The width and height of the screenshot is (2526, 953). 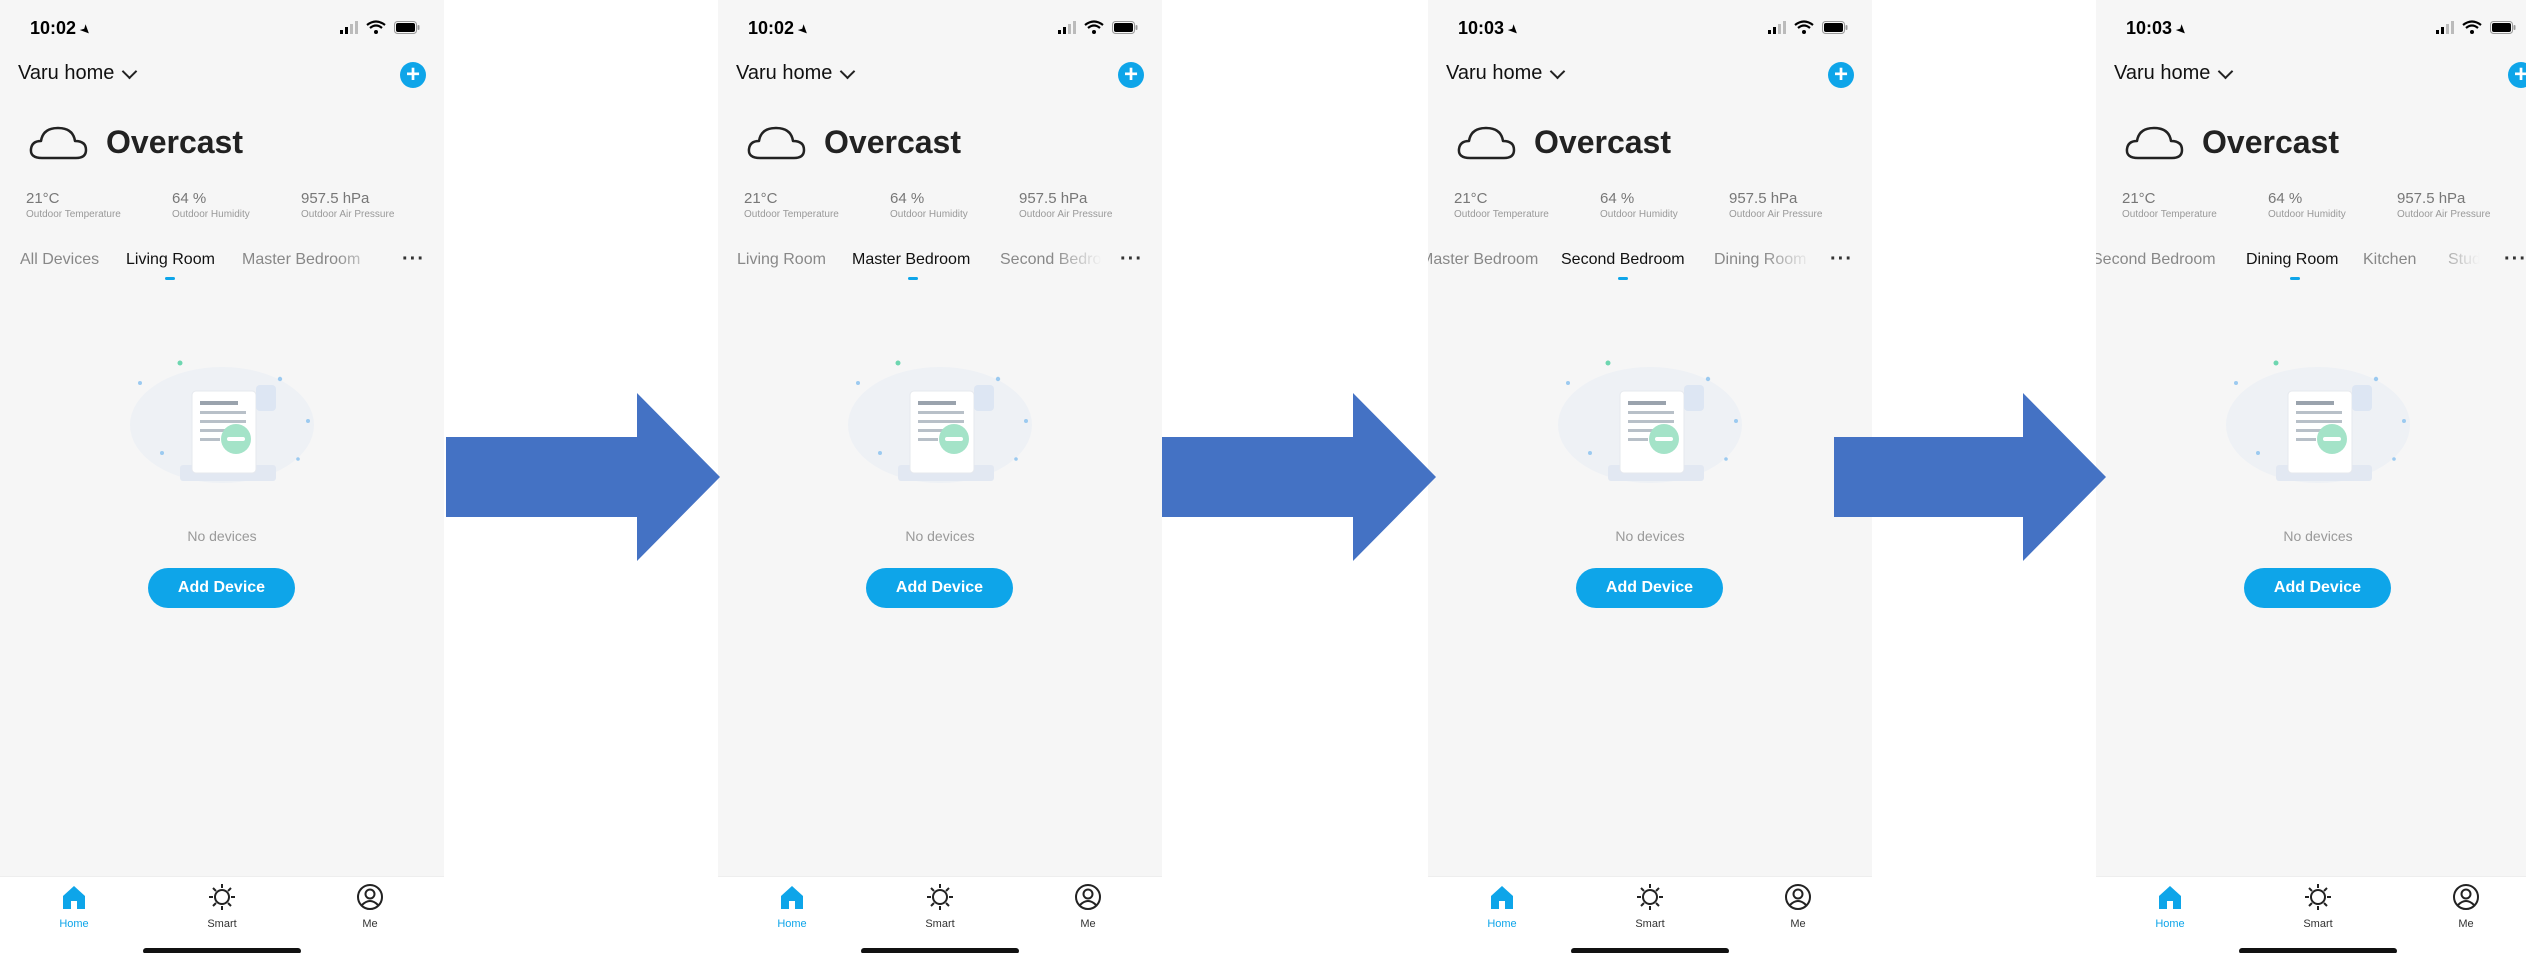 What do you see at coordinates (940, 30) in the screenshot?
I see `status-bar: 10:02➤` at bounding box center [940, 30].